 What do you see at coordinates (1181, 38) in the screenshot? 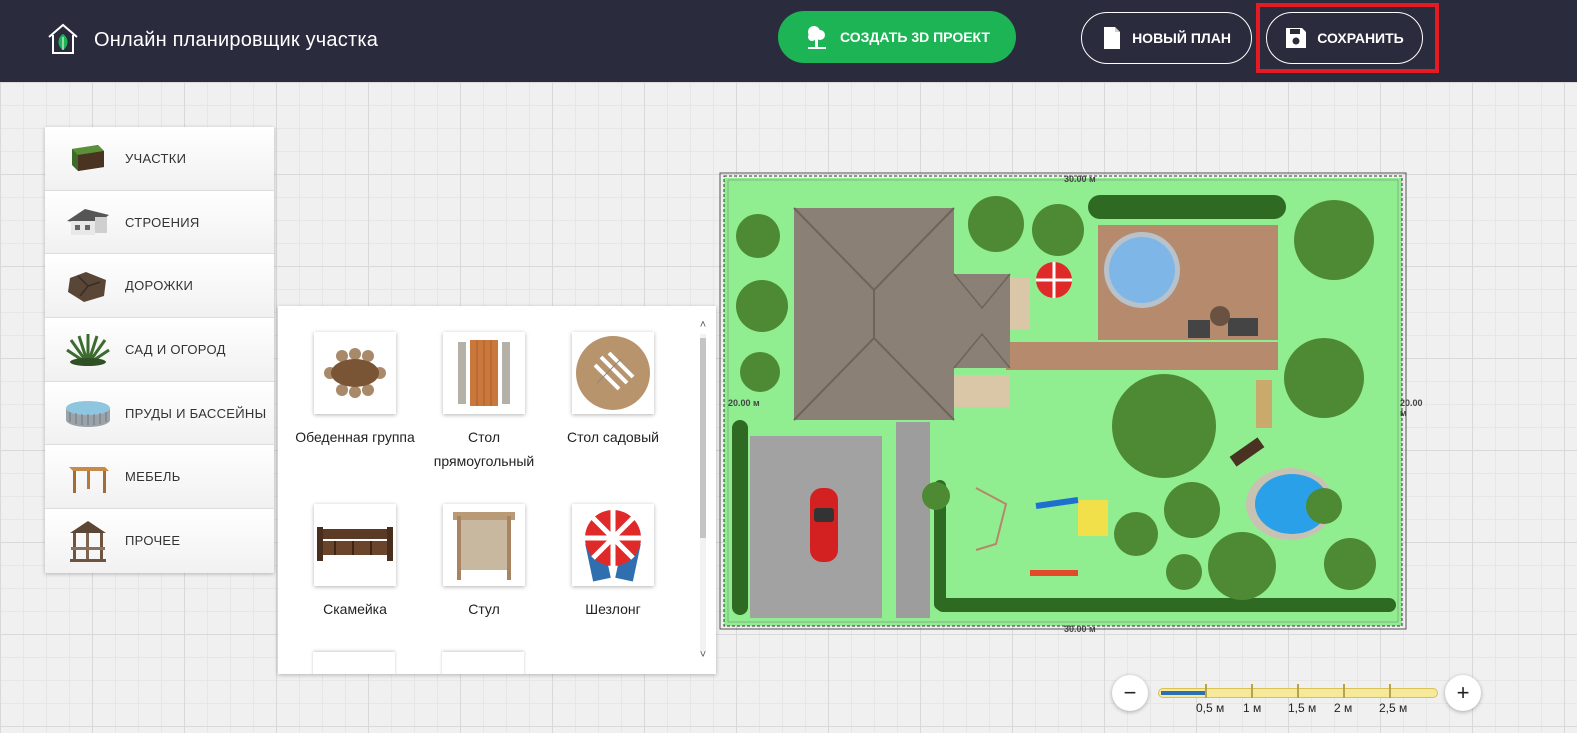
I see `new-plan-label: НОВЫЙ ПЛАН` at bounding box center [1181, 38].